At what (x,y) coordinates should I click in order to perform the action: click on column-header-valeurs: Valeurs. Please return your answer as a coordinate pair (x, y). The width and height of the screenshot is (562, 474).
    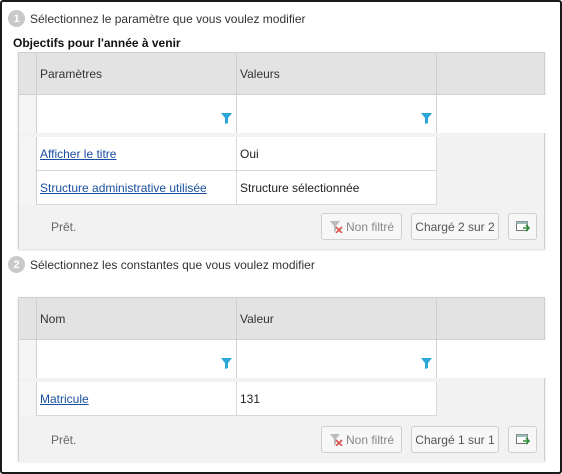
    Looking at the image, I should click on (337, 74).